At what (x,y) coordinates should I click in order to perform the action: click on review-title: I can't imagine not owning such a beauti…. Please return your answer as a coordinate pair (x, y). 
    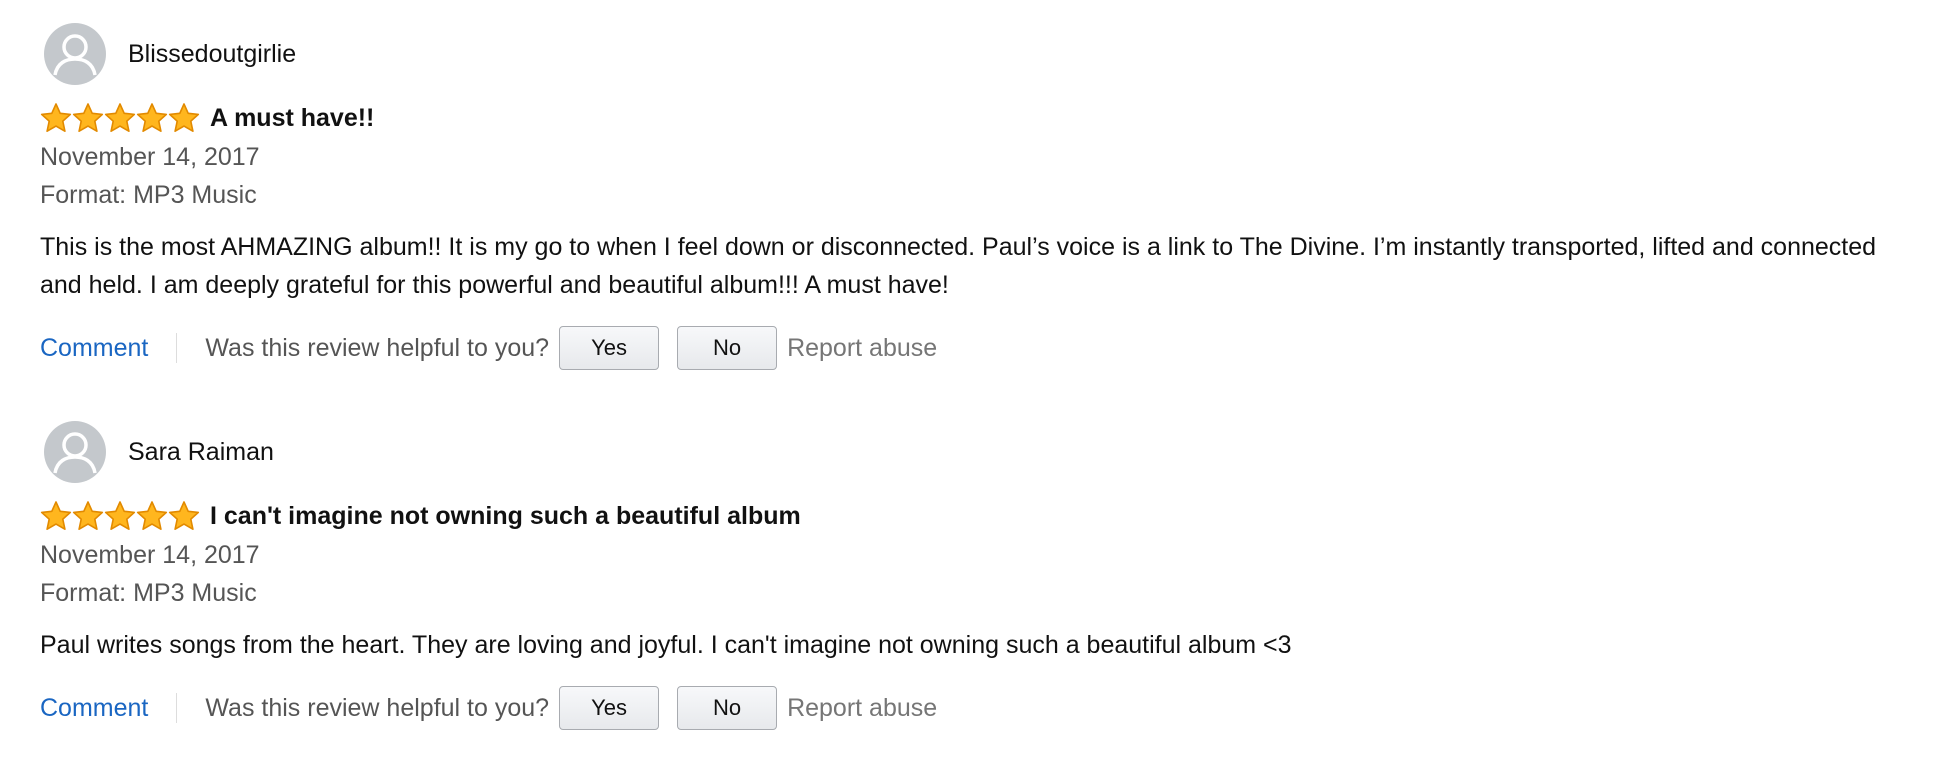
    Looking at the image, I should click on (505, 516).